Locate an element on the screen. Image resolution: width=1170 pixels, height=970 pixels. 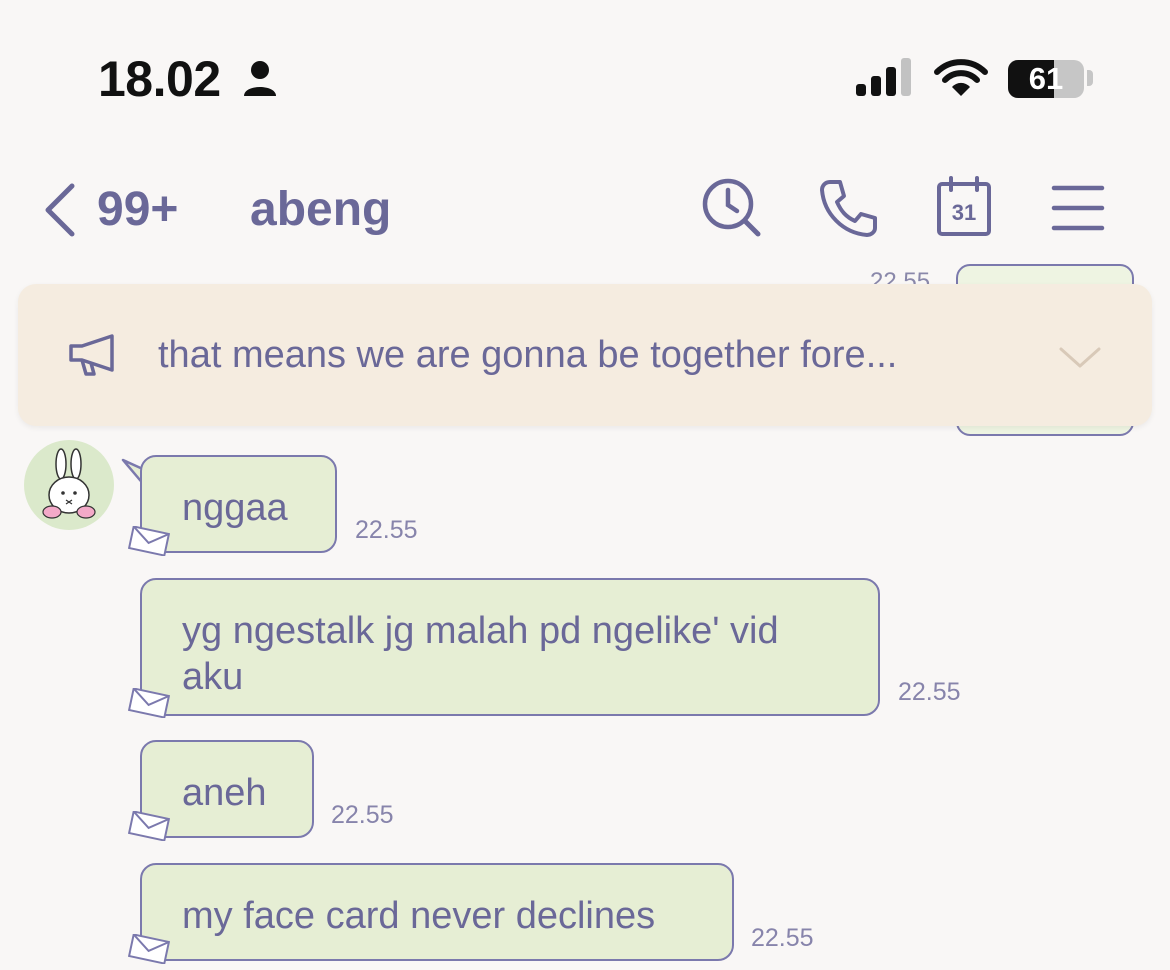
calendar-icon: 31 is located at coordinates (966, 208).